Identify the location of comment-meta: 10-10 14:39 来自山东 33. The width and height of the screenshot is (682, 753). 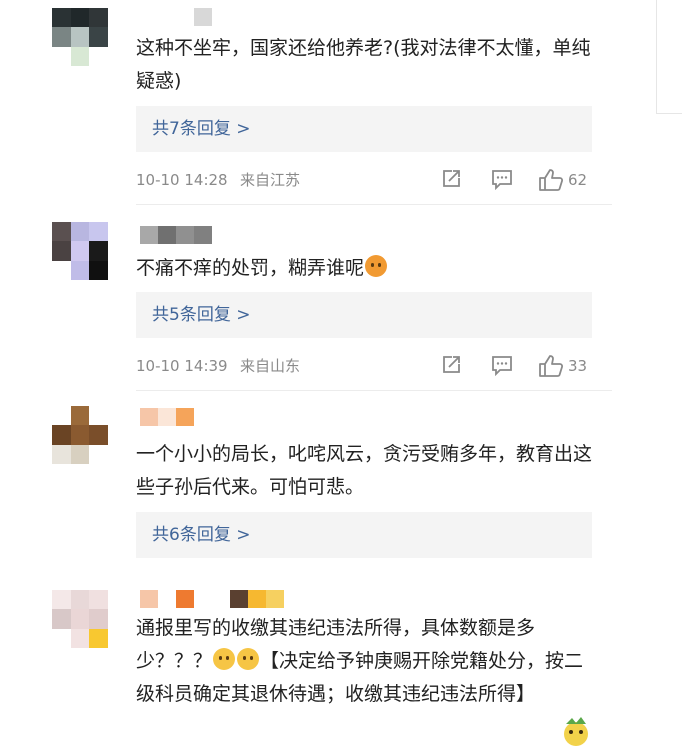
(369, 366).